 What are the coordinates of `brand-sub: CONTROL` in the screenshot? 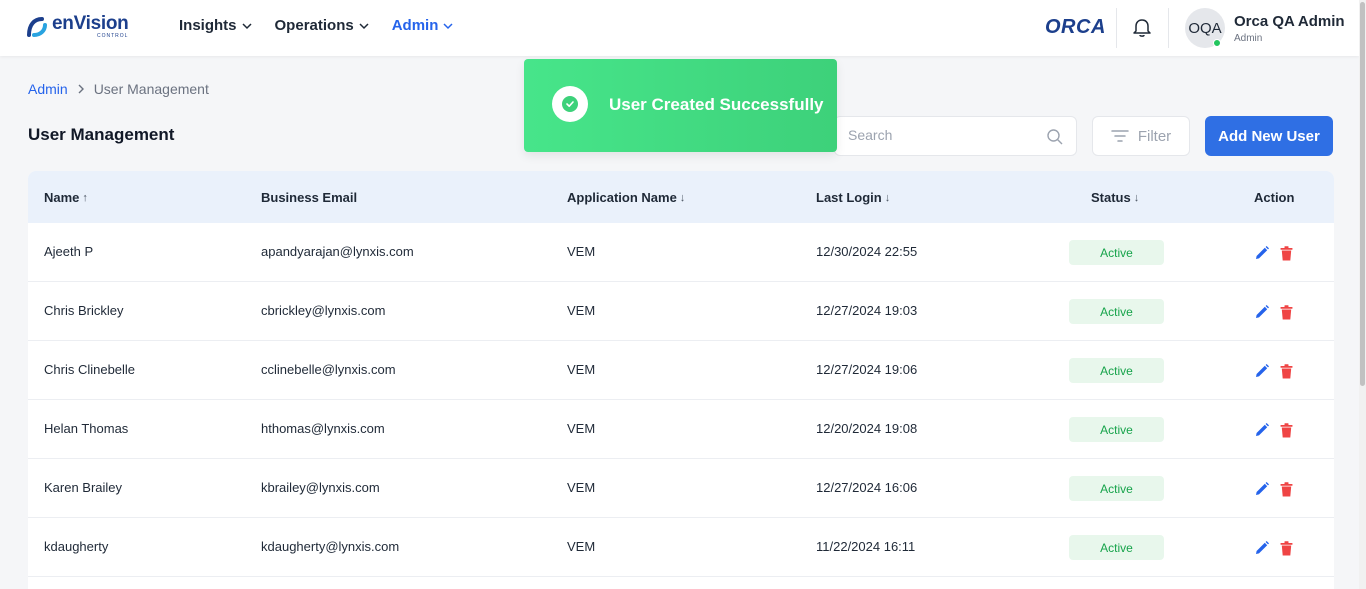 It's located at (113, 36).